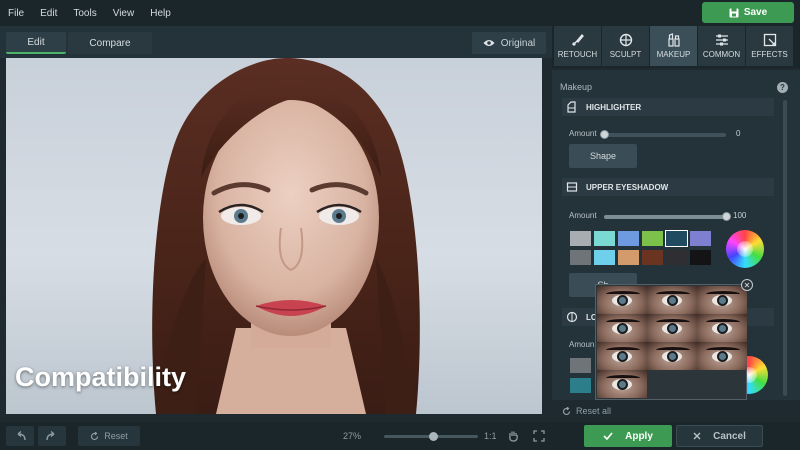  Describe the element at coordinates (513, 436) in the screenshot. I see `hand-icon` at that location.